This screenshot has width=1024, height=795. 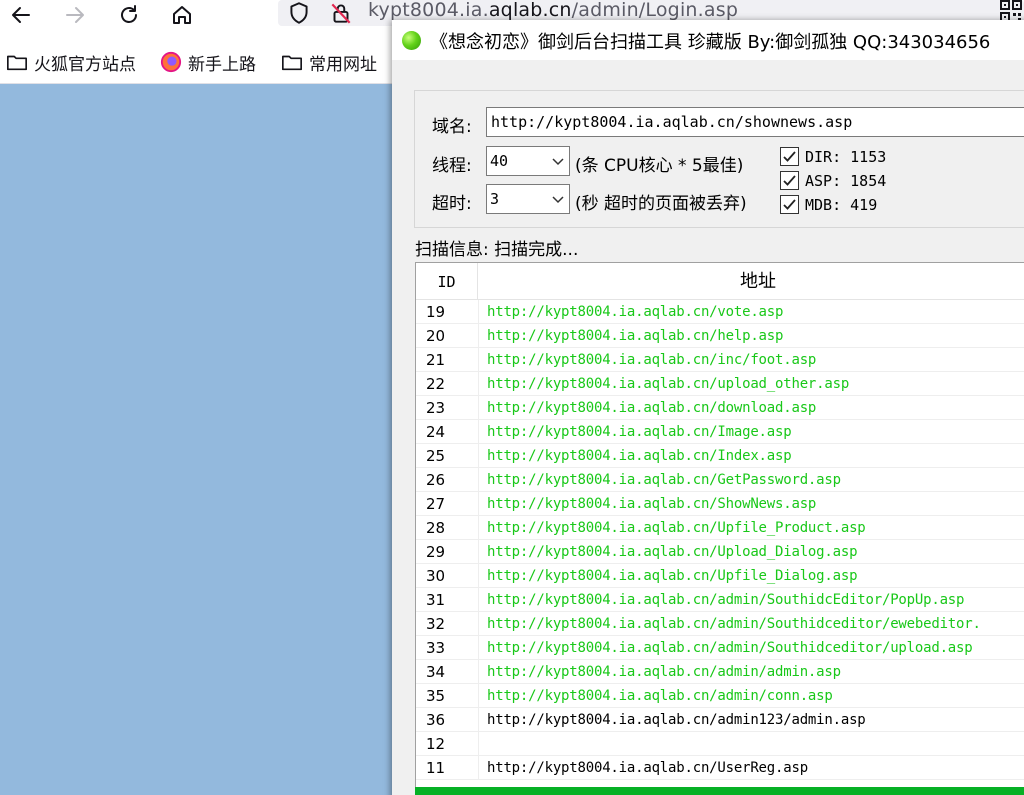 I want to click on mdb-checkbox-label: MDB: 419, so click(x=841, y=205).